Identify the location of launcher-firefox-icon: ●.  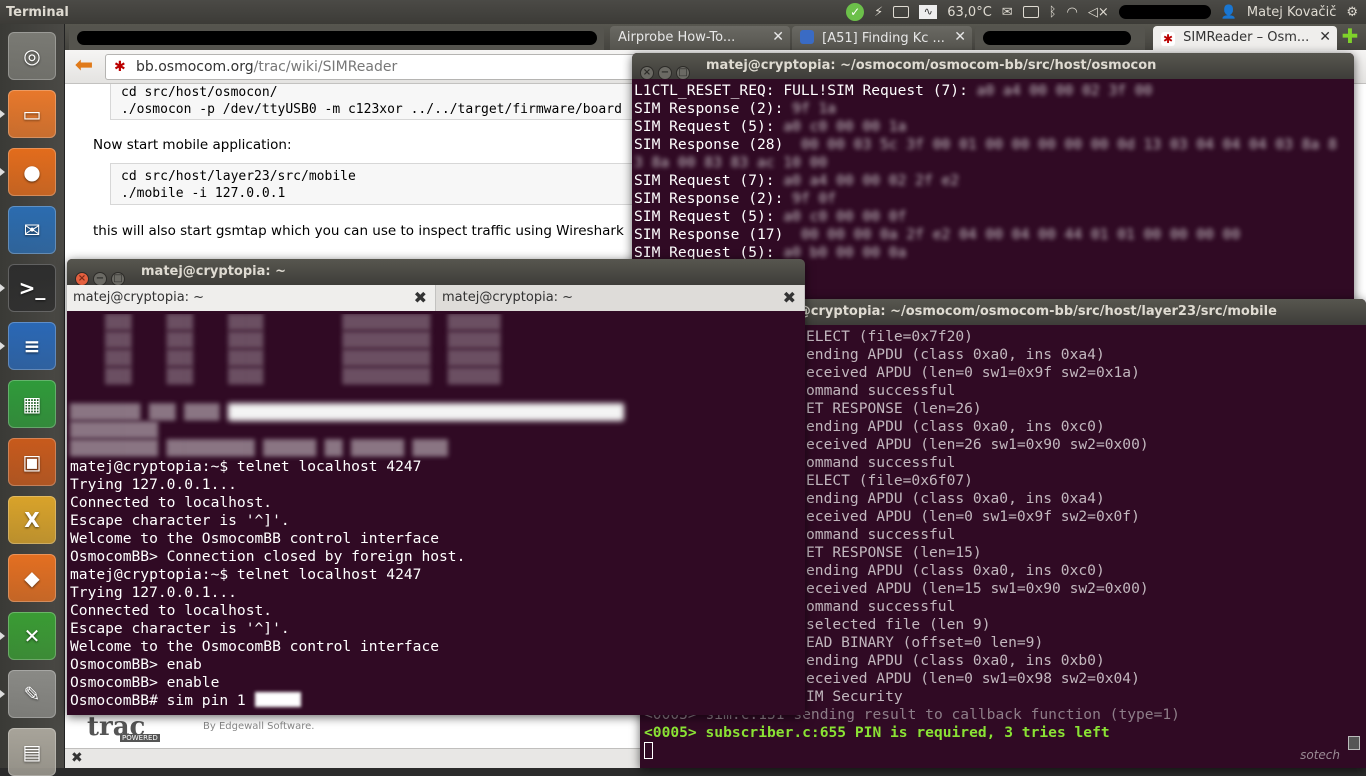
(32, 172).